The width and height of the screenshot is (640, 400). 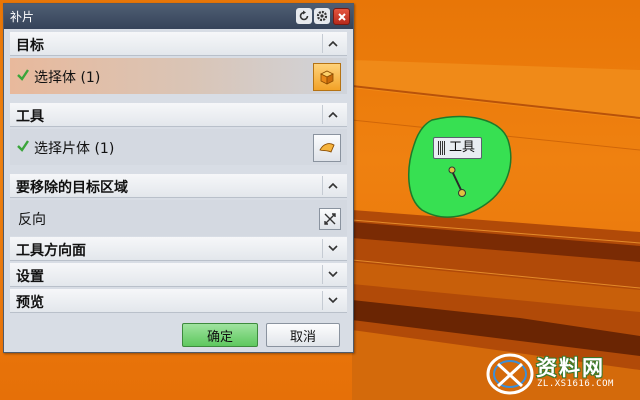 I want to click on tool-callout-label: 工具, so click(x=458, y=148).